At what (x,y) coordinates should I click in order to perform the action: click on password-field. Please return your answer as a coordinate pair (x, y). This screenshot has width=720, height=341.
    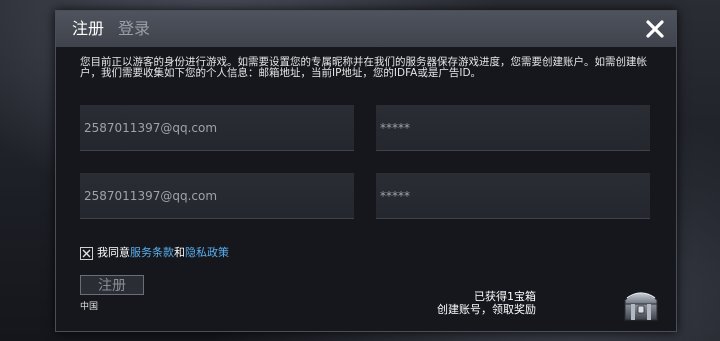
    Looking at the image, I should click on (513, 128).